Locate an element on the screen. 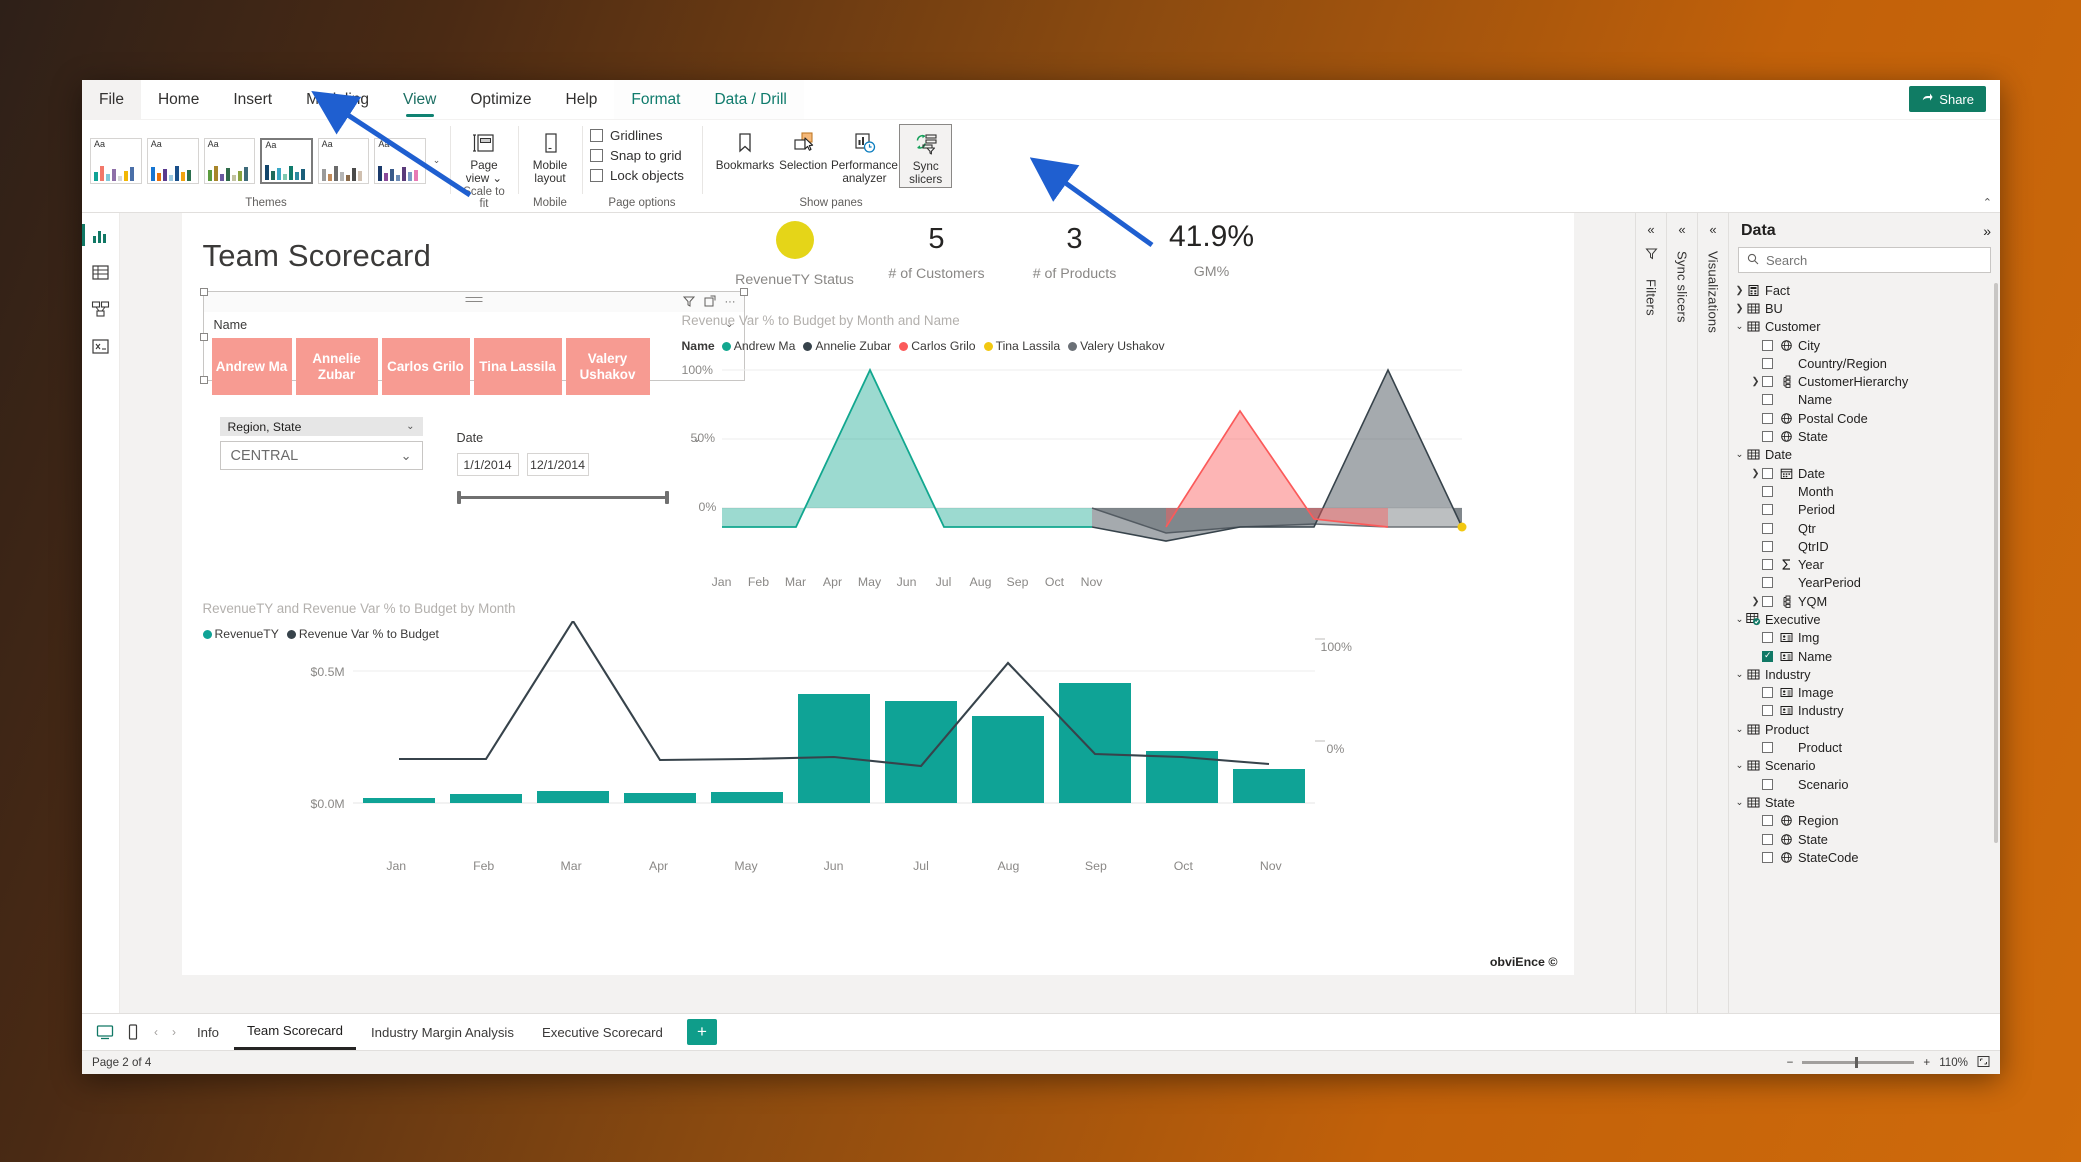 Image resolution: width=2081 pixels, height=1162 pixels. theme-gallery-expand-icon: ⌄ is located at coordinates (436, 161).